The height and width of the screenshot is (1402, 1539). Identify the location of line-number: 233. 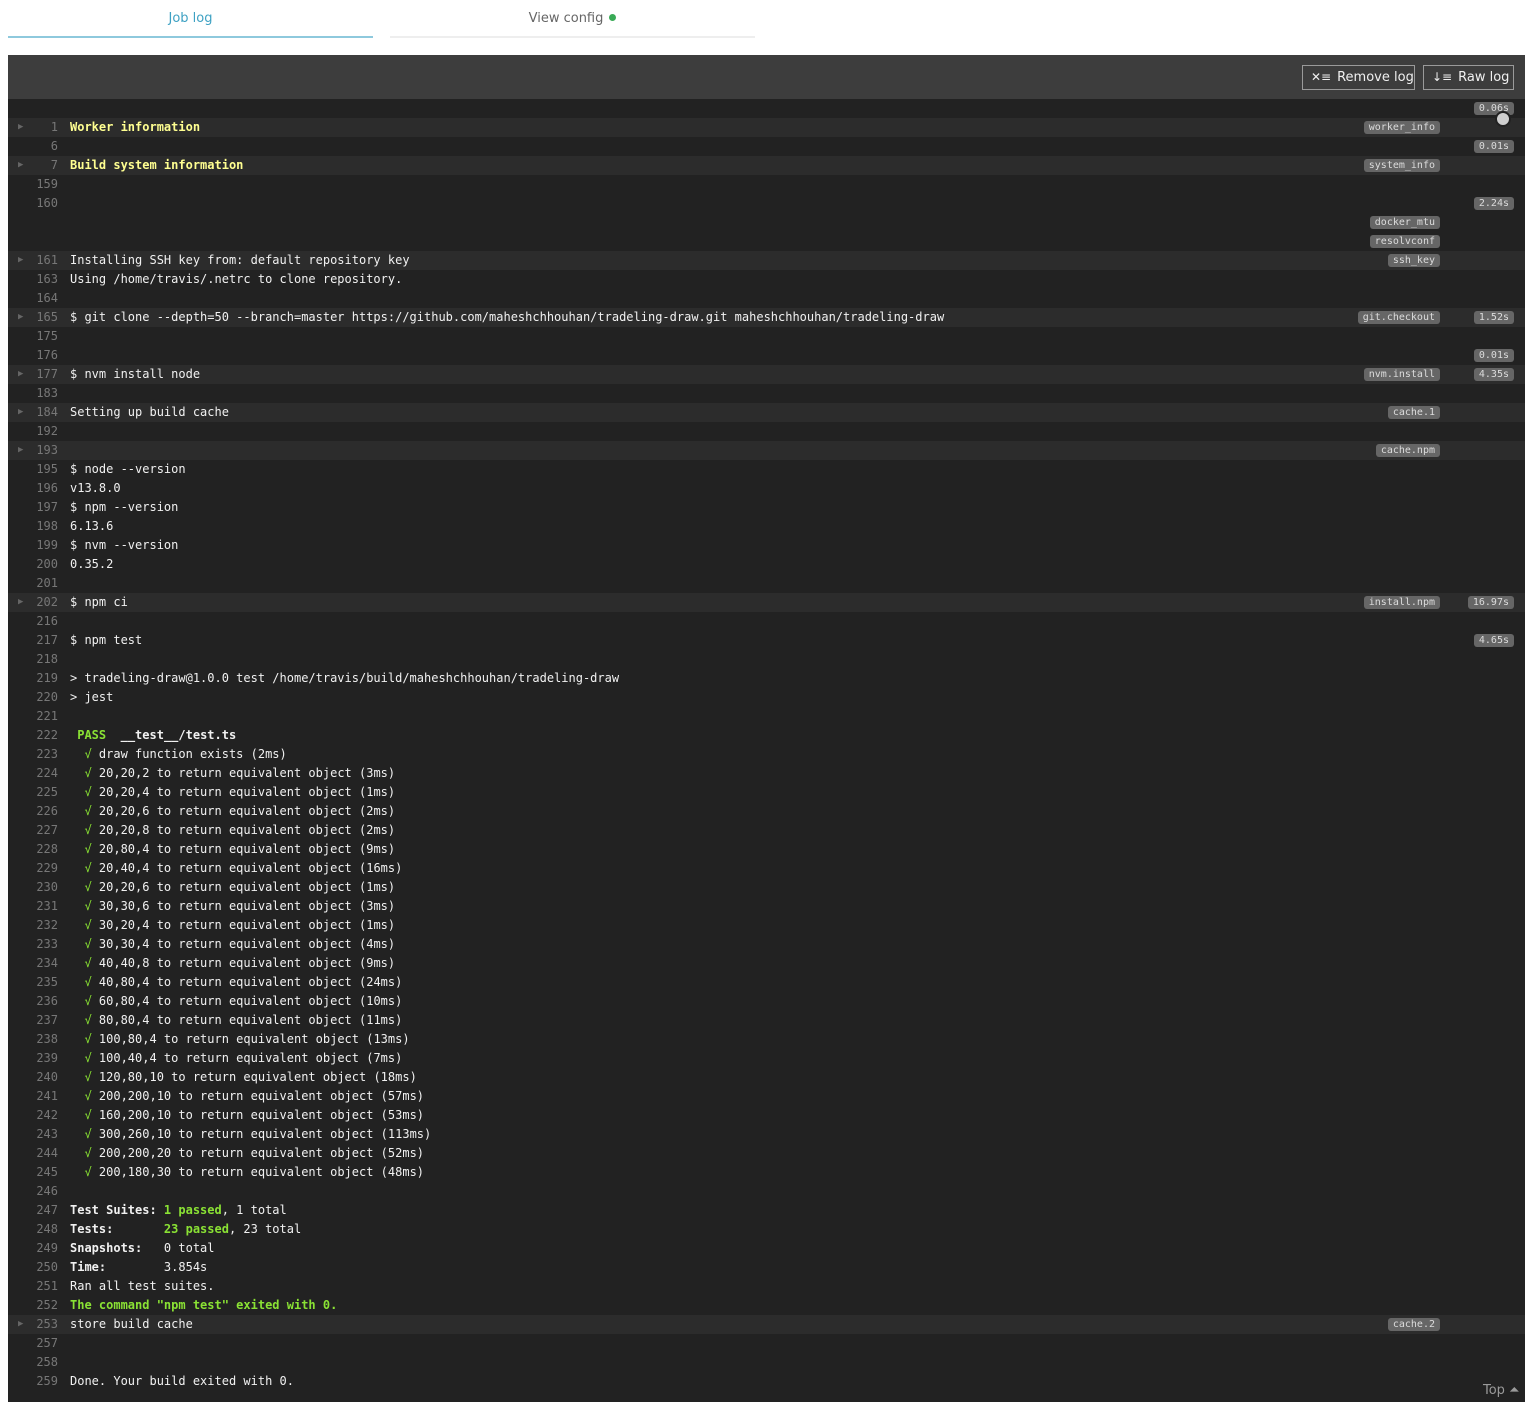
(33, 944).